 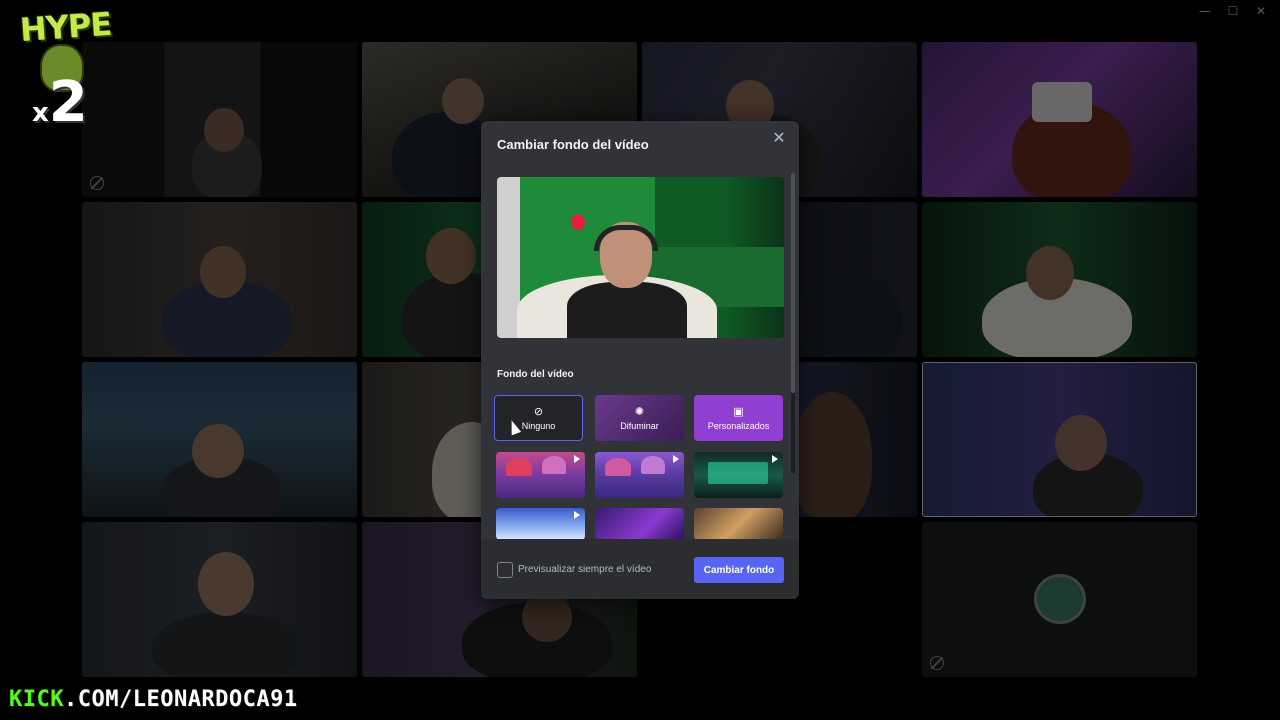 What do you see at coordinates (65, 27) in the screenshot?
I see `hype-text: HYPE` at bounding box center [65, 27].